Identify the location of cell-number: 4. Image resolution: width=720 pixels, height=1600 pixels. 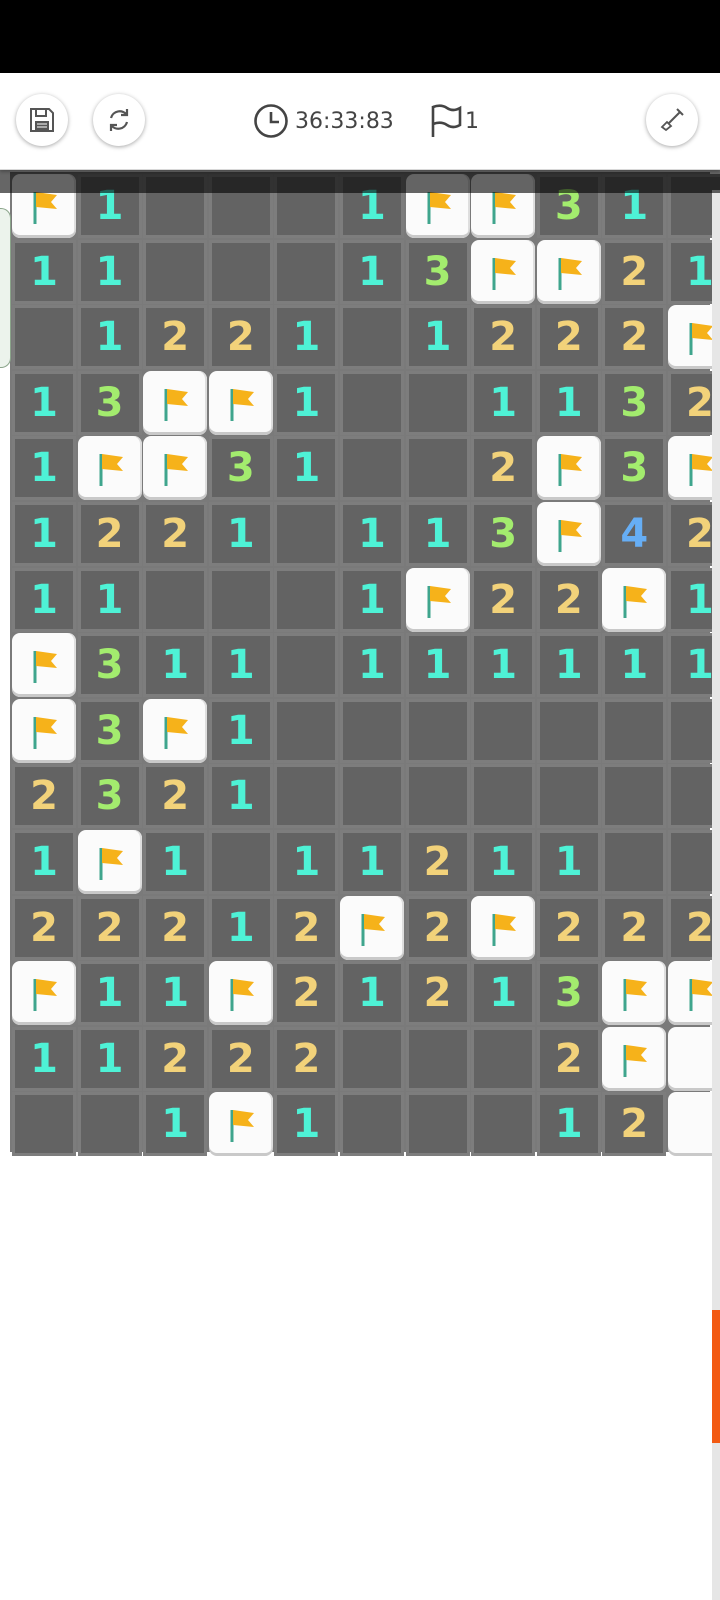
(634, 533).